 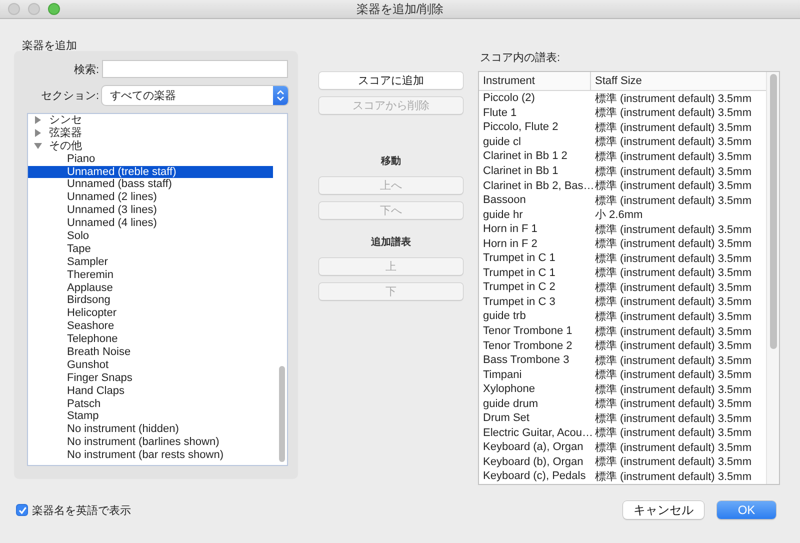 I want to click on instrument-item: No instrument (barlines shown), so click(x=157, y=443).